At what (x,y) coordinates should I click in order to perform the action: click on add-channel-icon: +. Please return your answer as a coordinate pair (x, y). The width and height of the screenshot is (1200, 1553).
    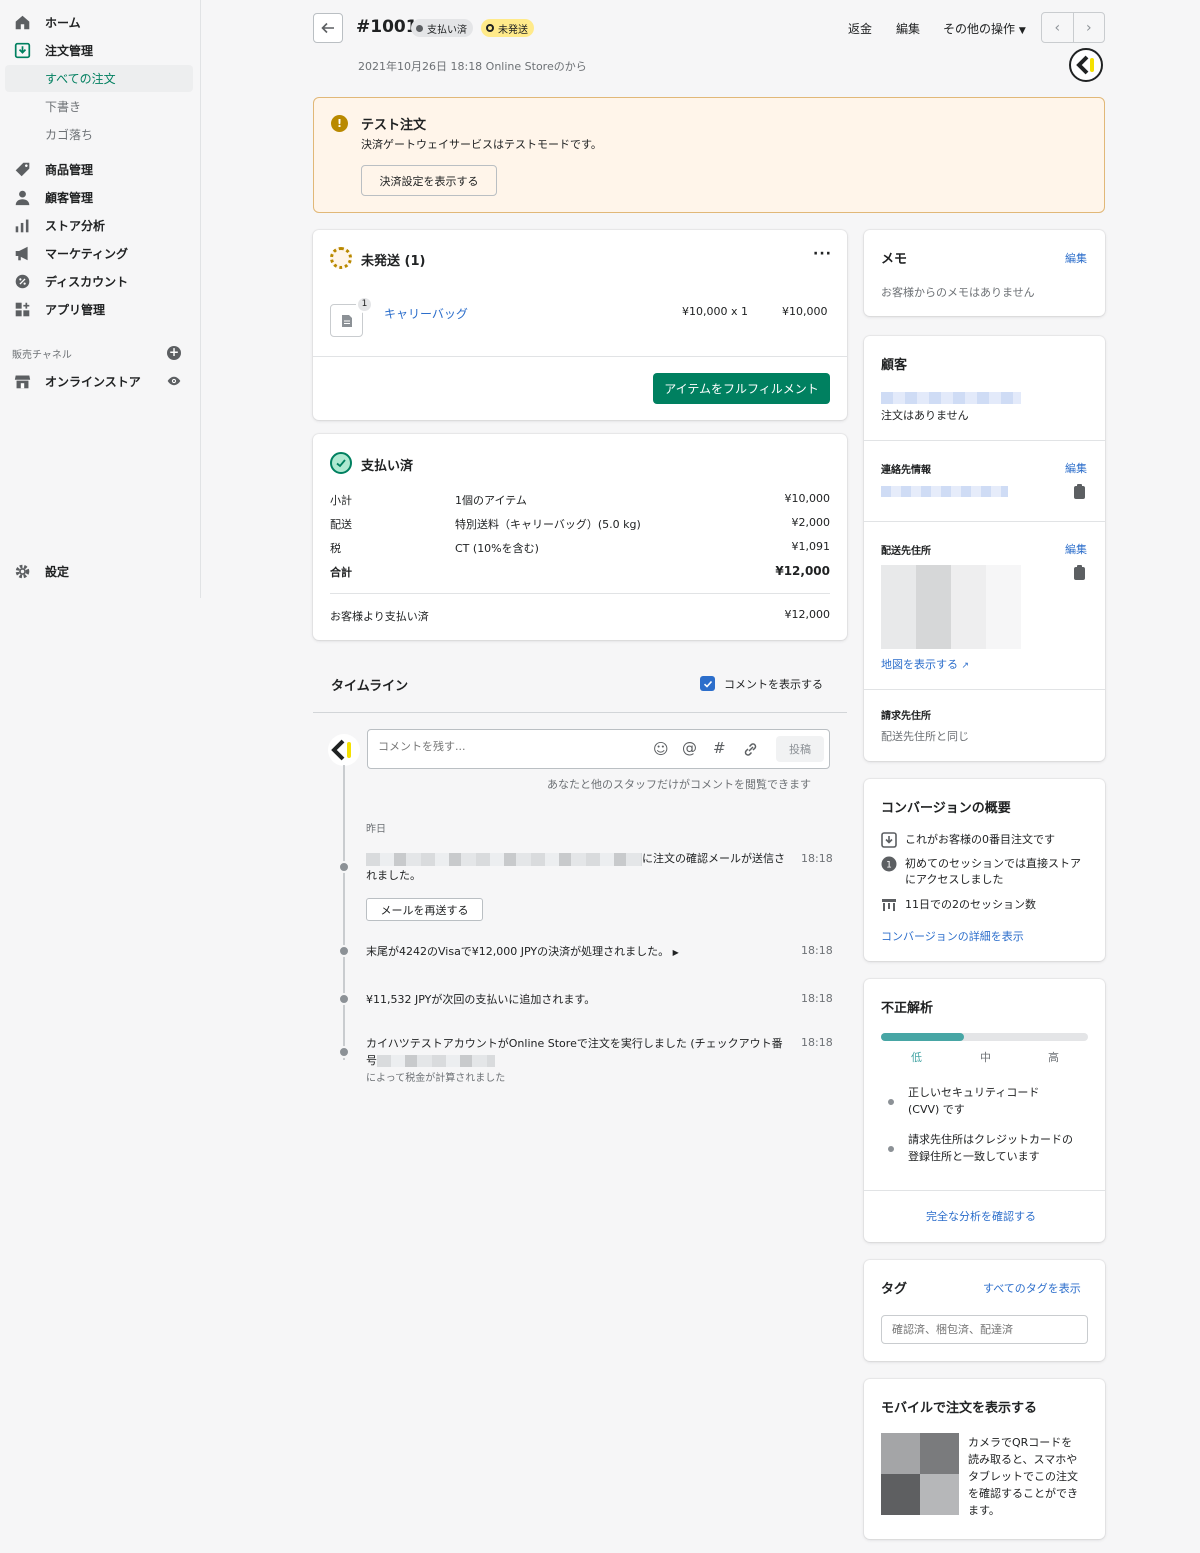
    Looking at the image, I should click on (174, 353).